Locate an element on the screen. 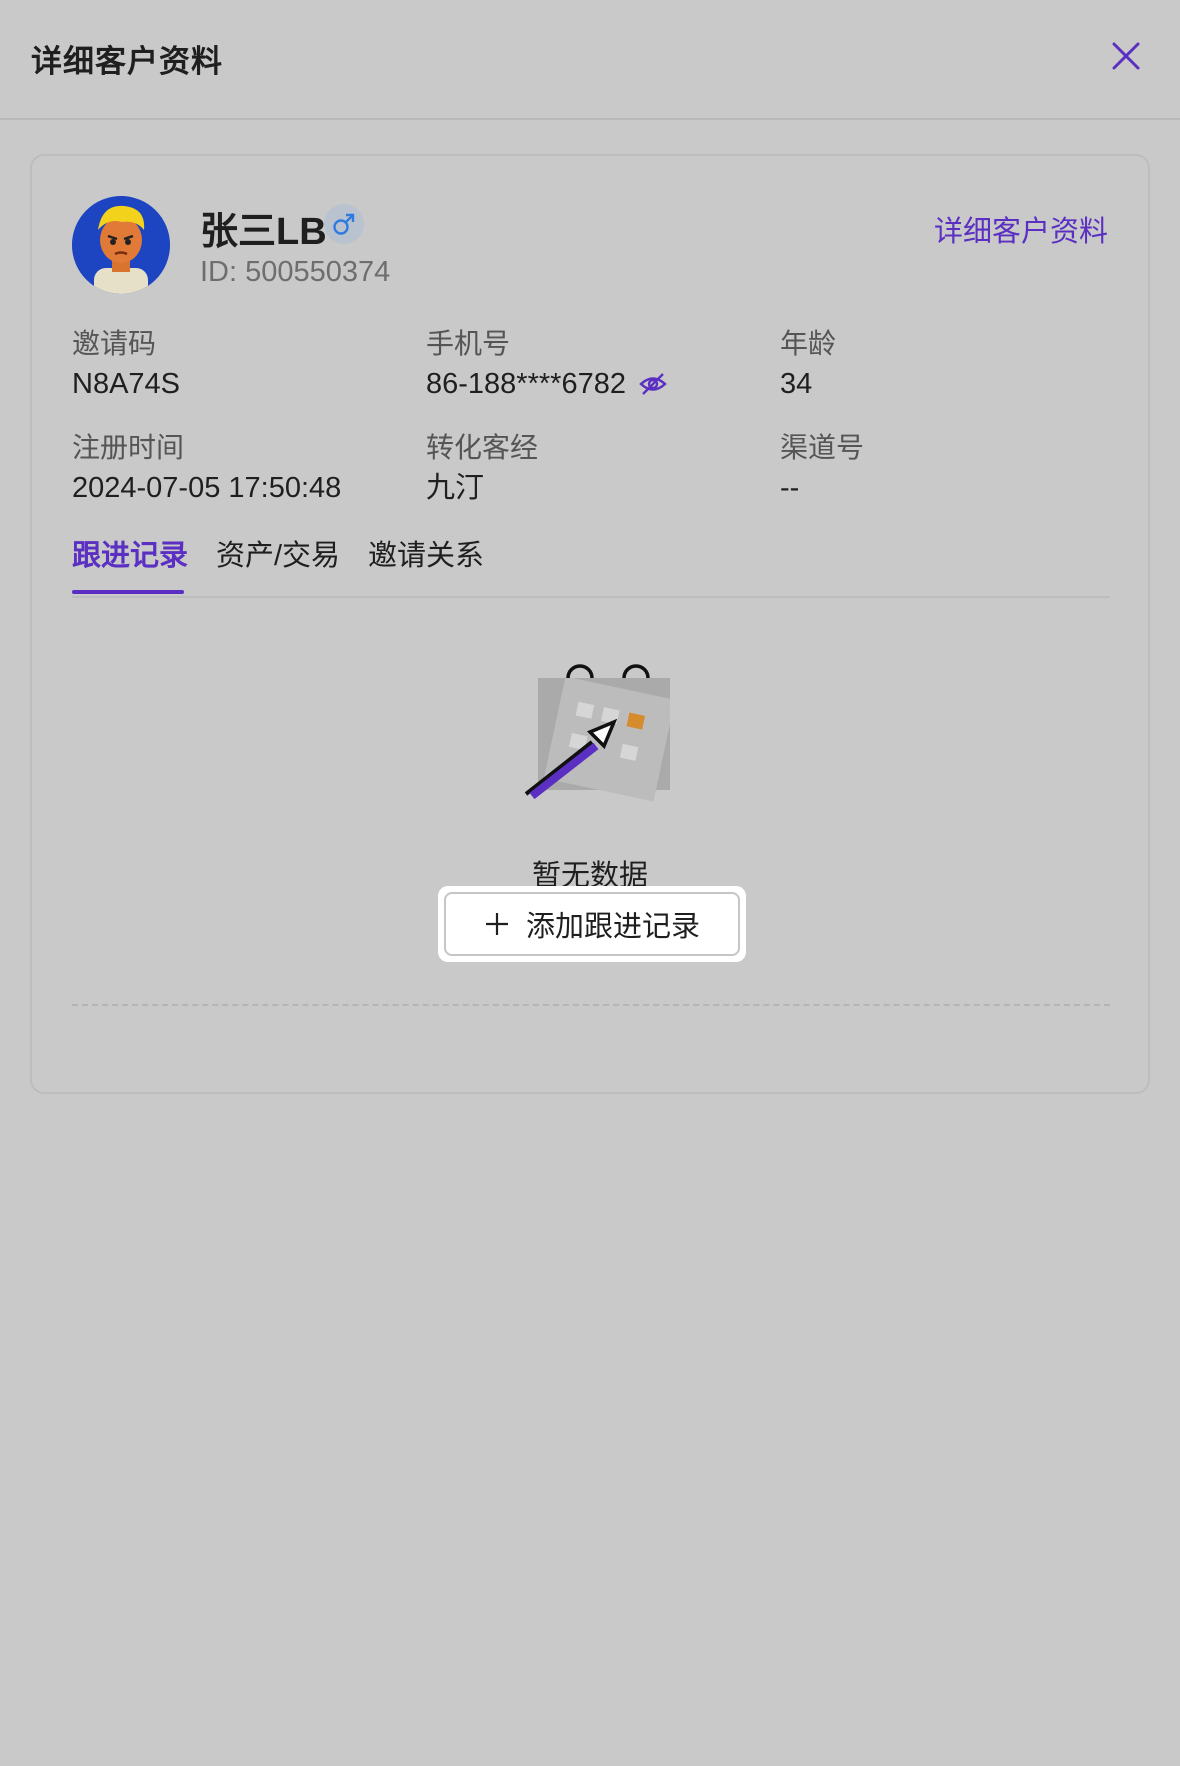 The height and width of the screenshot is (1766, 1180). invite-code-value: N8A74S is located at coordinates (126, 384).